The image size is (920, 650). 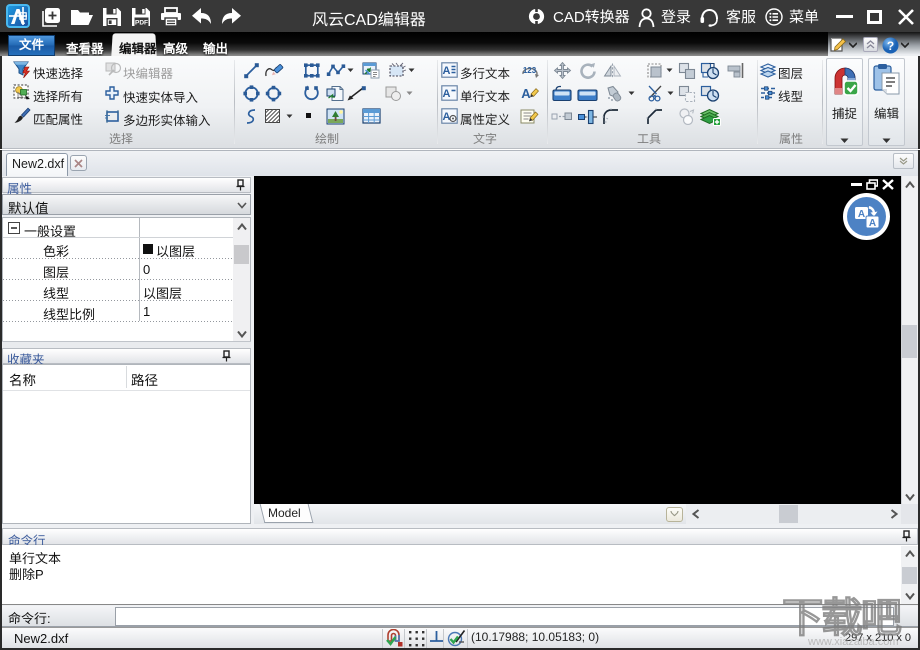 I want to click on svg-text: 123, so click(x=530, y=70).